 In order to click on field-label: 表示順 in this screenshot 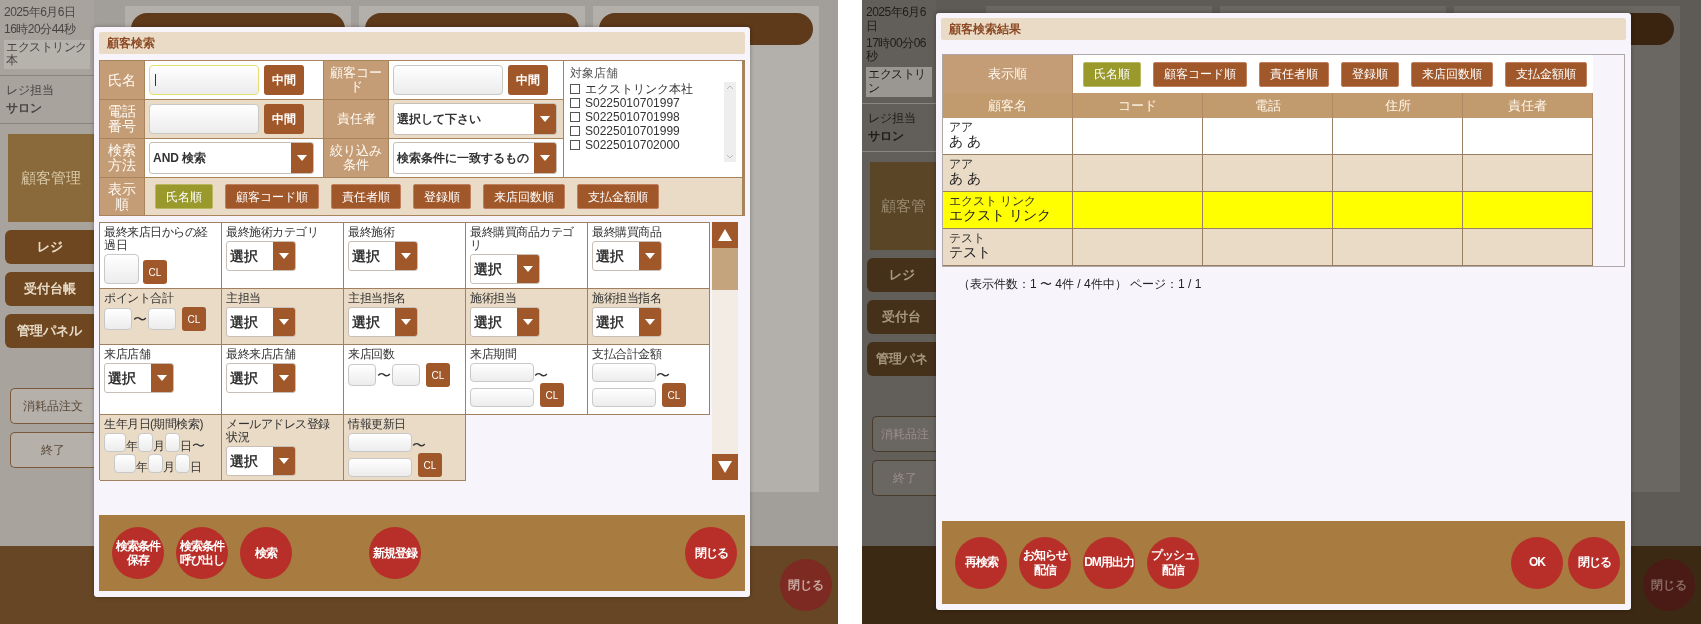, I will do `click(122, 196)`.